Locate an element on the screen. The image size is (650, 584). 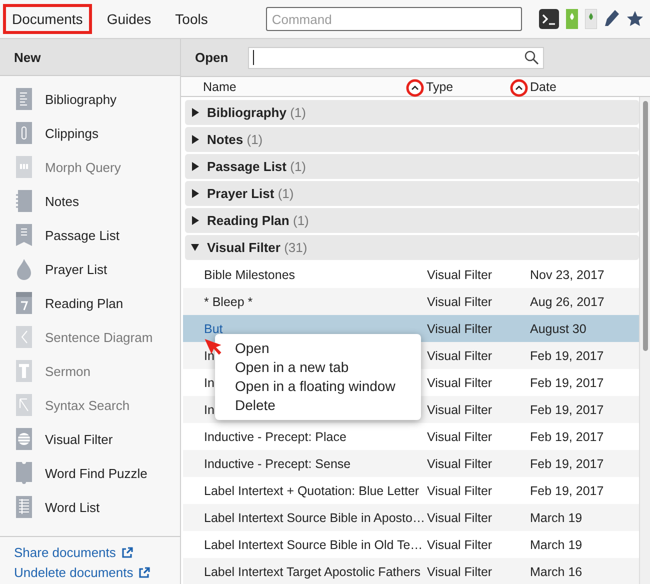
table-cell: But is located at coordinates (213, 329).